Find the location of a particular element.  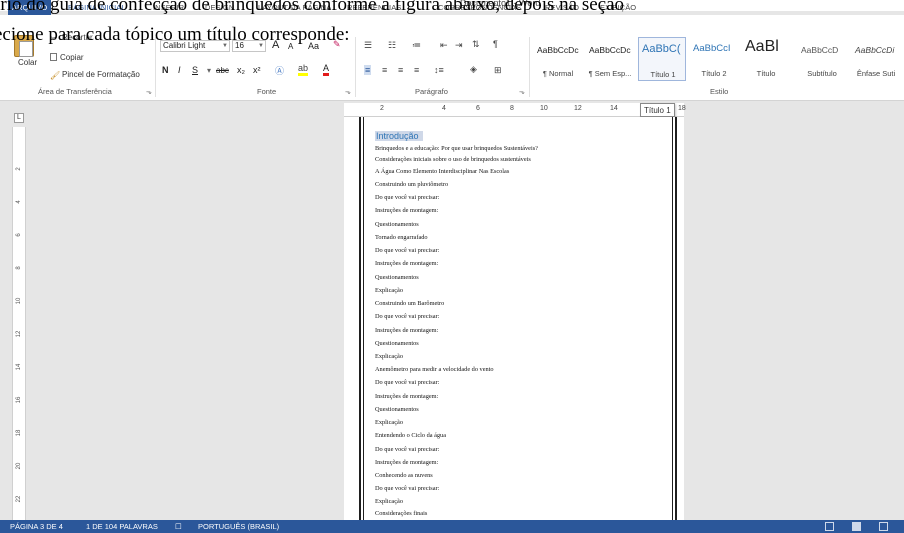

style-enfase-sutil: AaBbCcDi Ênfase Suti is located at coordinates (878, 59).